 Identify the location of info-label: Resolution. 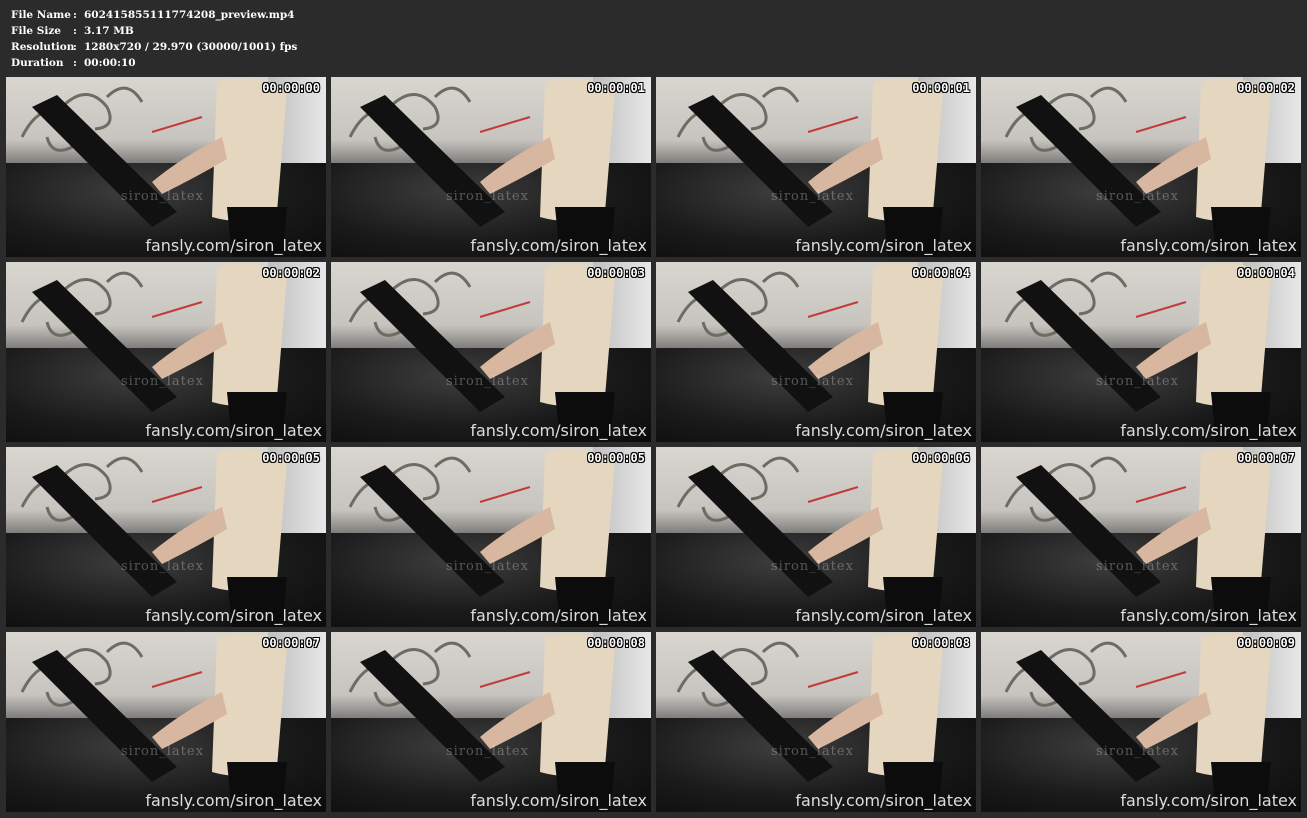
(43, 47).